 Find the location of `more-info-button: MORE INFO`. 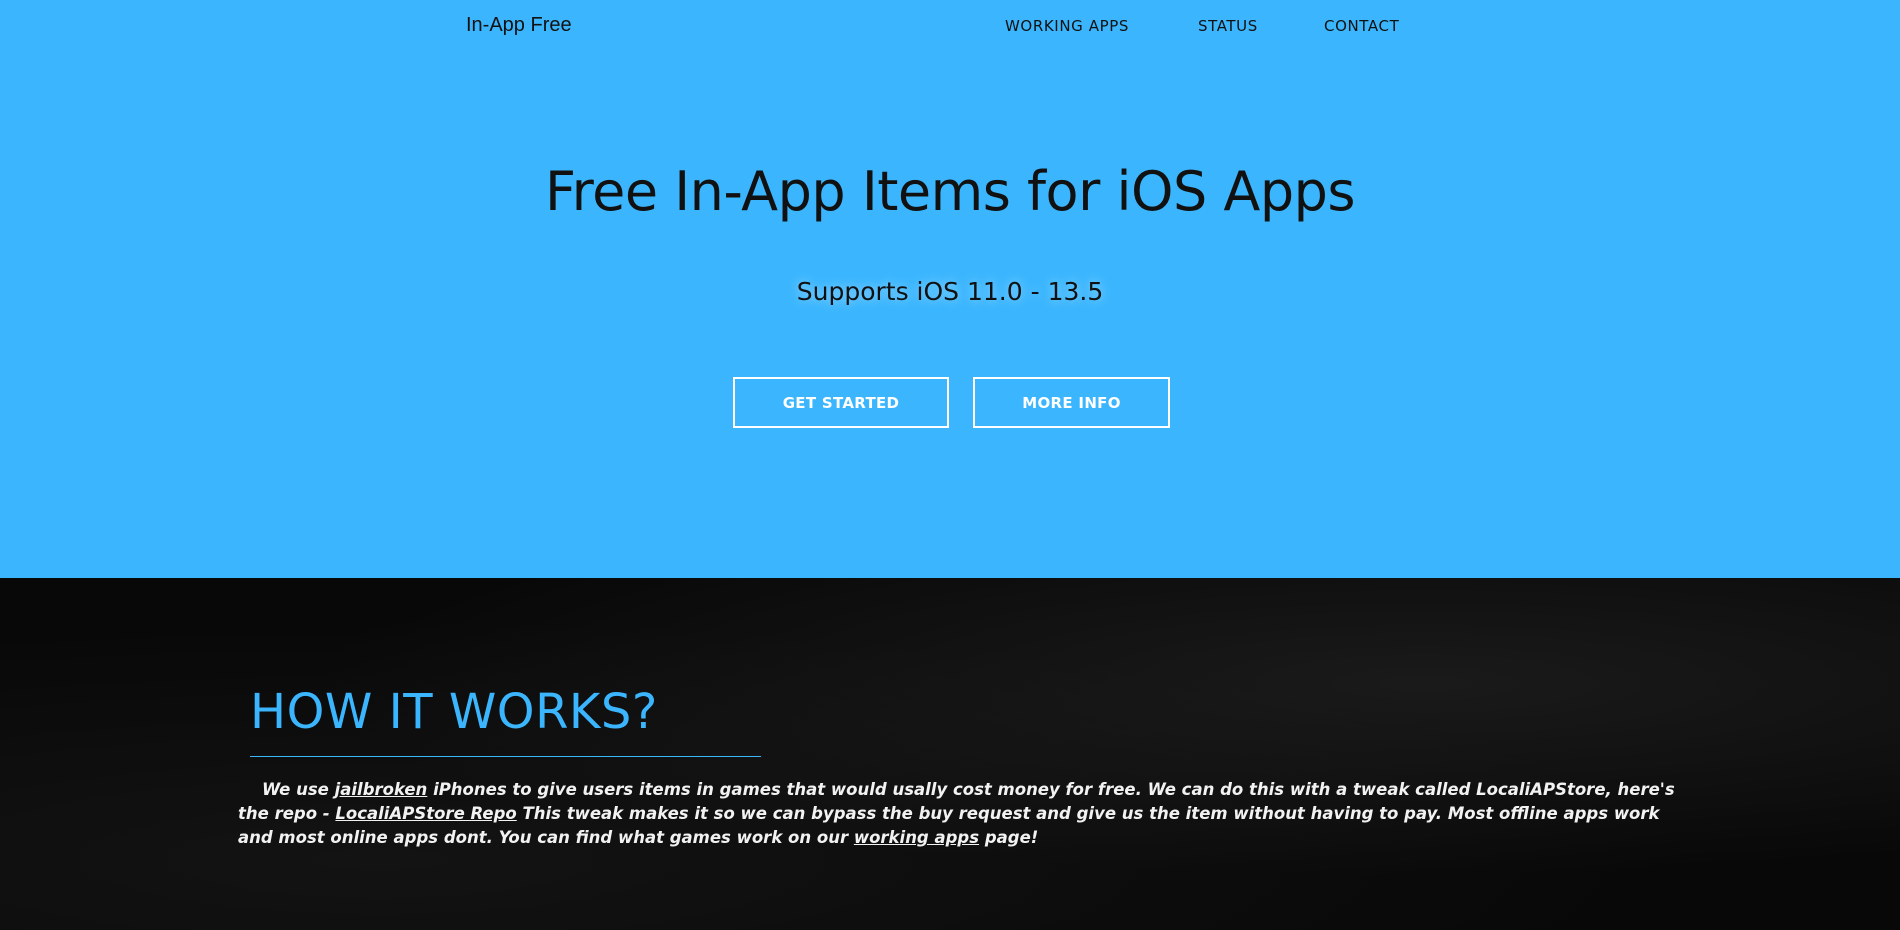

more-info-button: MORE INFO is located at coordinates (1071, 402).